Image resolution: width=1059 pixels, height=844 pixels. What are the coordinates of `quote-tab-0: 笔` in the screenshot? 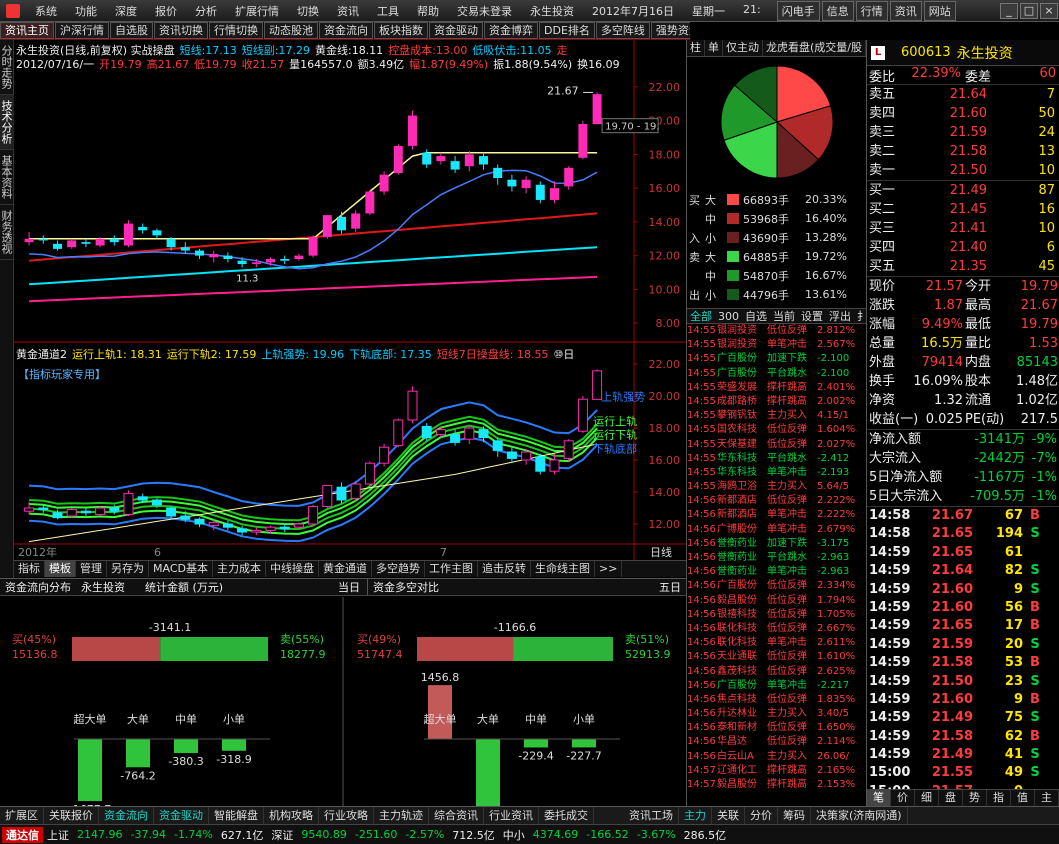 It's located at (879, 798).